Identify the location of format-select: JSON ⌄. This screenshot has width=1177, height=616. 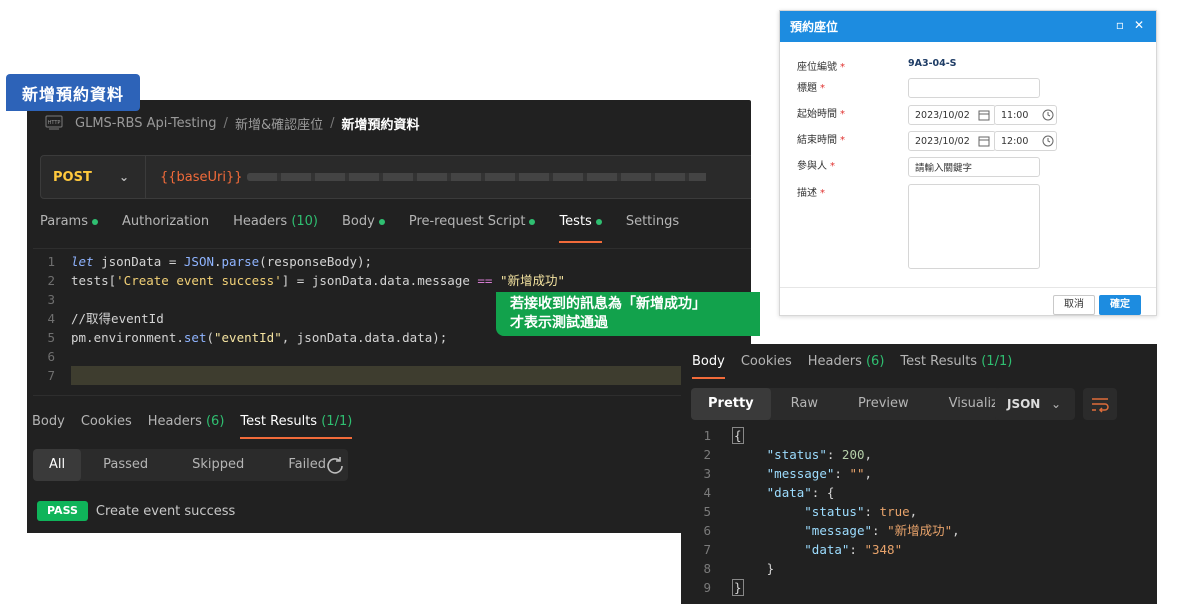
(1035, 404).